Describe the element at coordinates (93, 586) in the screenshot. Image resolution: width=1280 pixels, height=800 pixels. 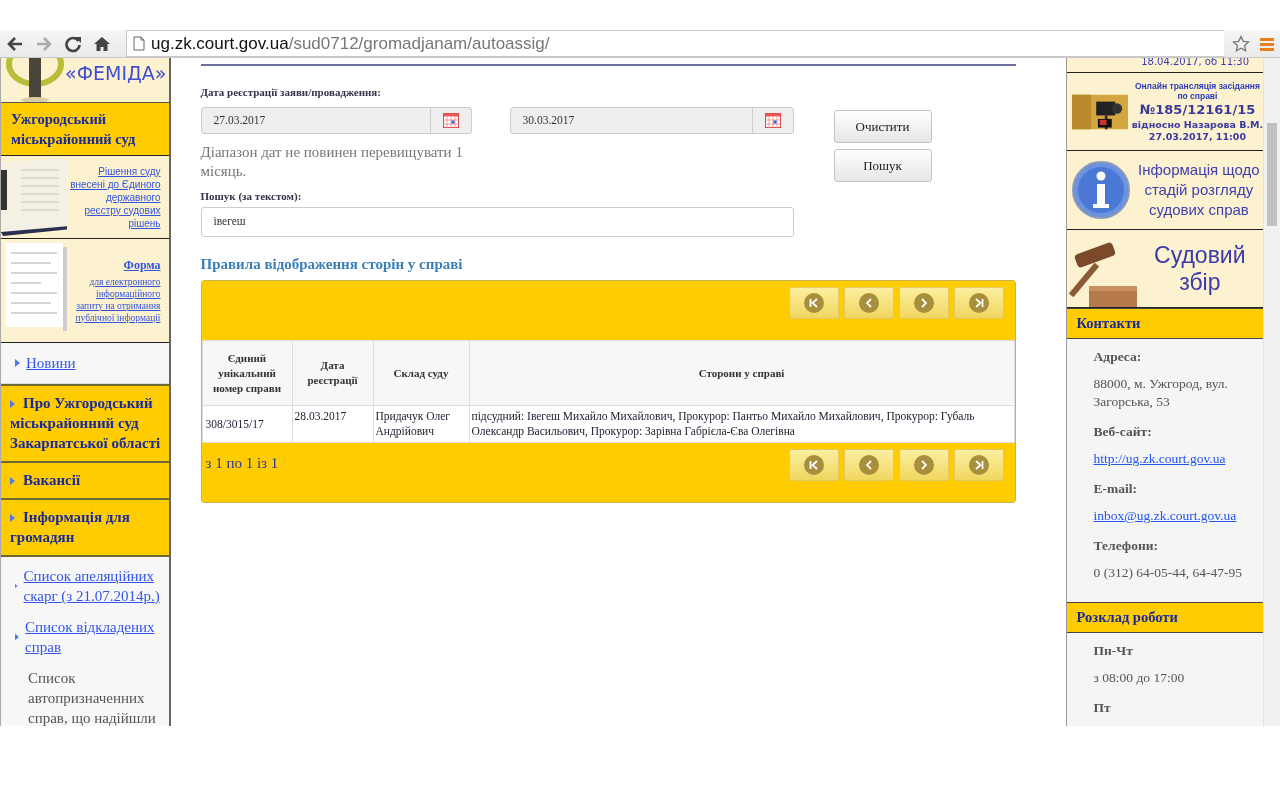
I see `submenu-link: Список апеляційних скарг (з 21.07.2014р.)` at that location.